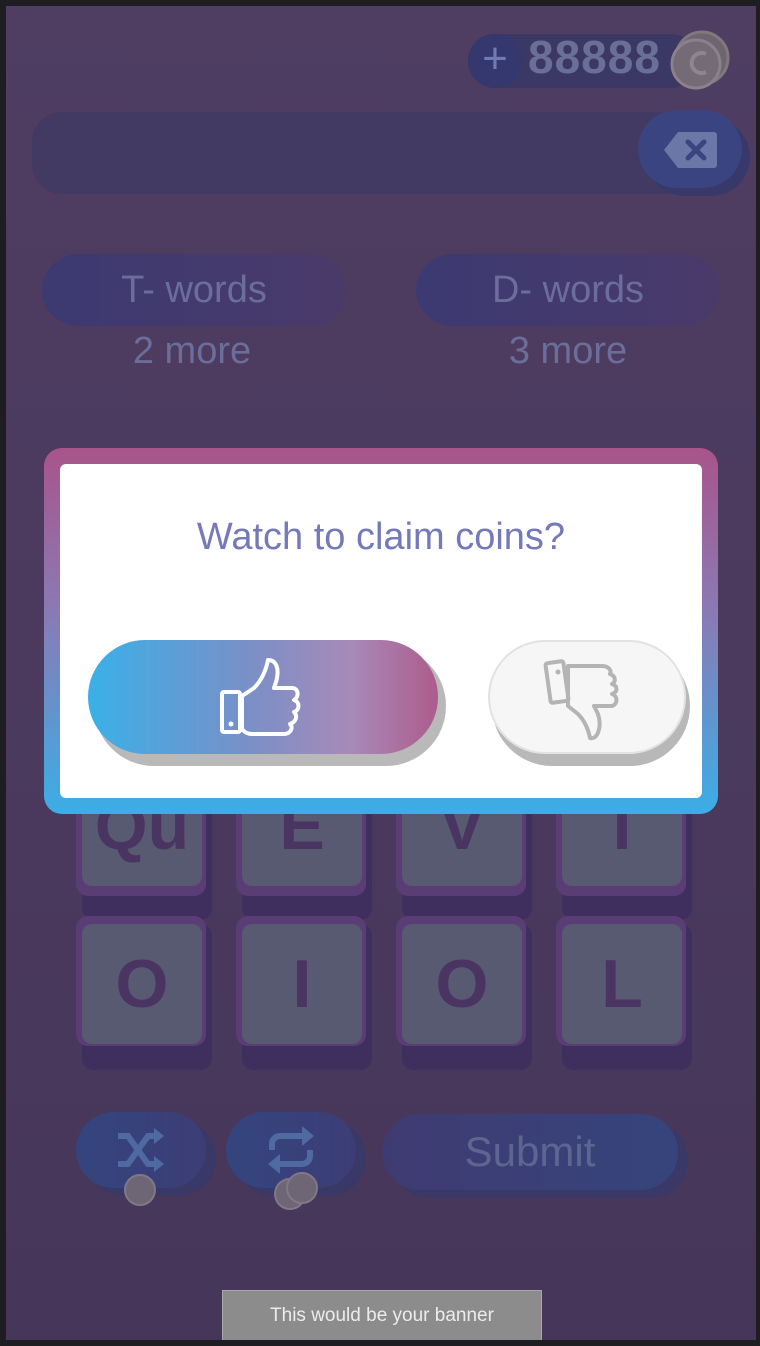 Image resolution: width=760 pixels, height=1346 pixels. What do you see at coordinates (699, 57) in the screenshot?
I see `coin-stack-icon` at bounding box center [699, 57].